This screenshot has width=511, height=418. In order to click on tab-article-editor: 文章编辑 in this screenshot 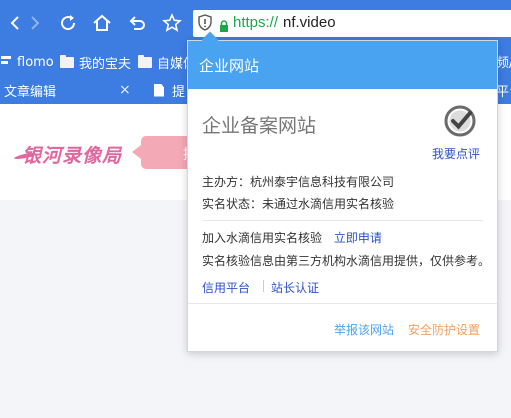, I will do `click(30, 90)`.